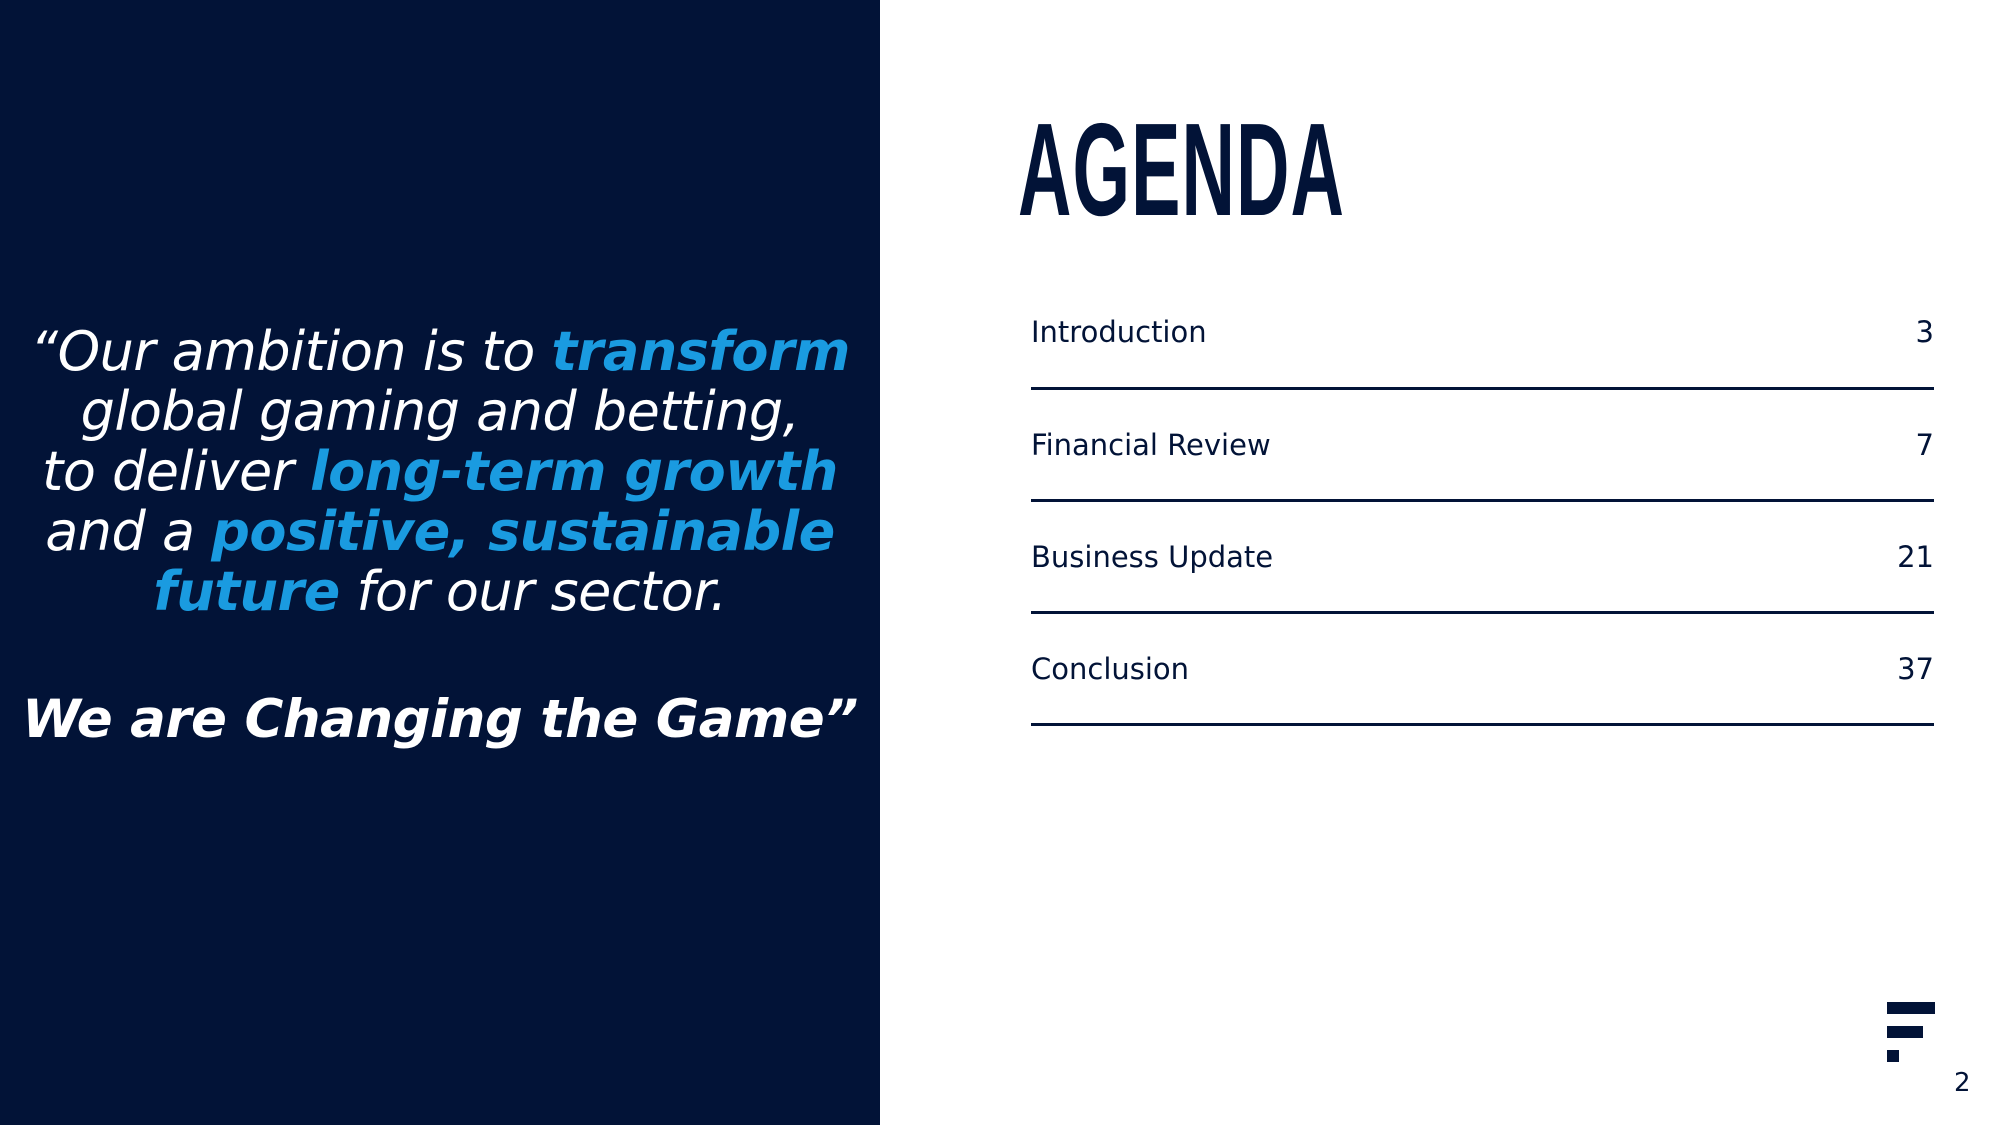 Image resolution: width=2000 pixels, height=1125 pixels. I want to click on quote-line-4: and a positive, sustainable, so click(440, 532).